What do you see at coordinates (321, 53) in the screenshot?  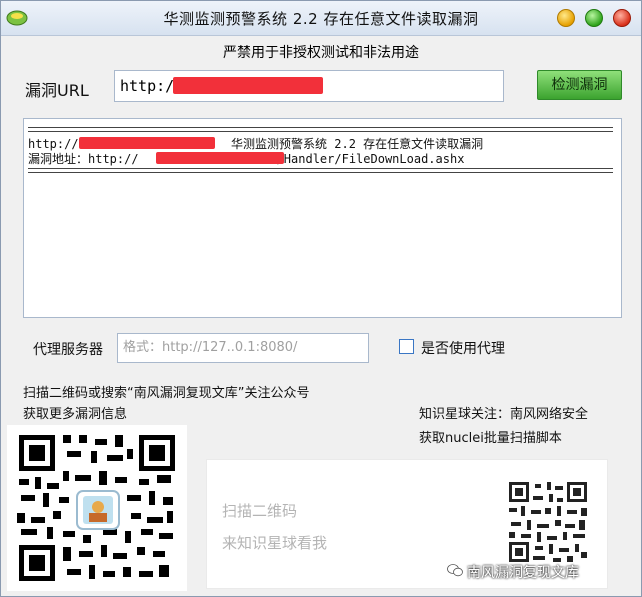 I see `warning-text: 严禁用于非授权测试和非法用途` at bounding box center [321, 53].